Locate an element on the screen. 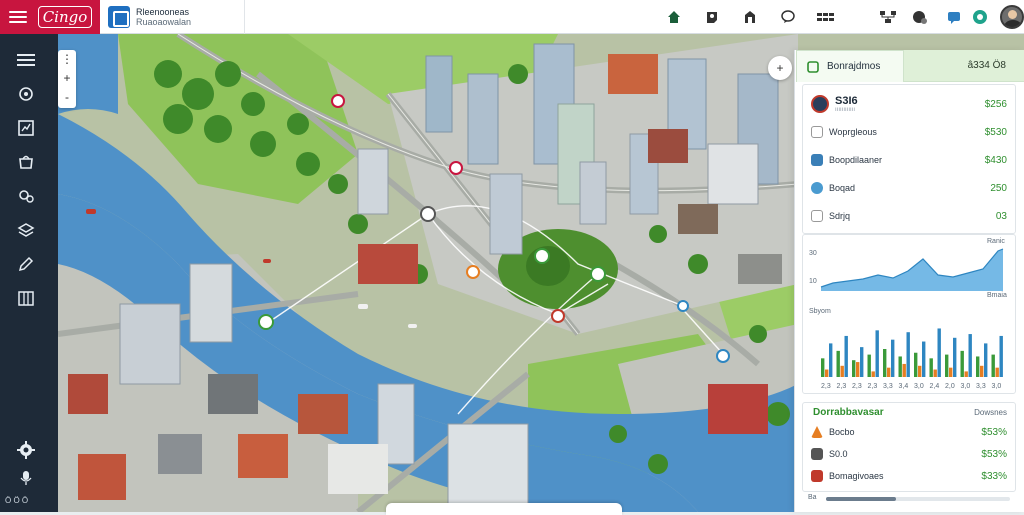  zoom-in-button: + is located at coordinates (67, 78).